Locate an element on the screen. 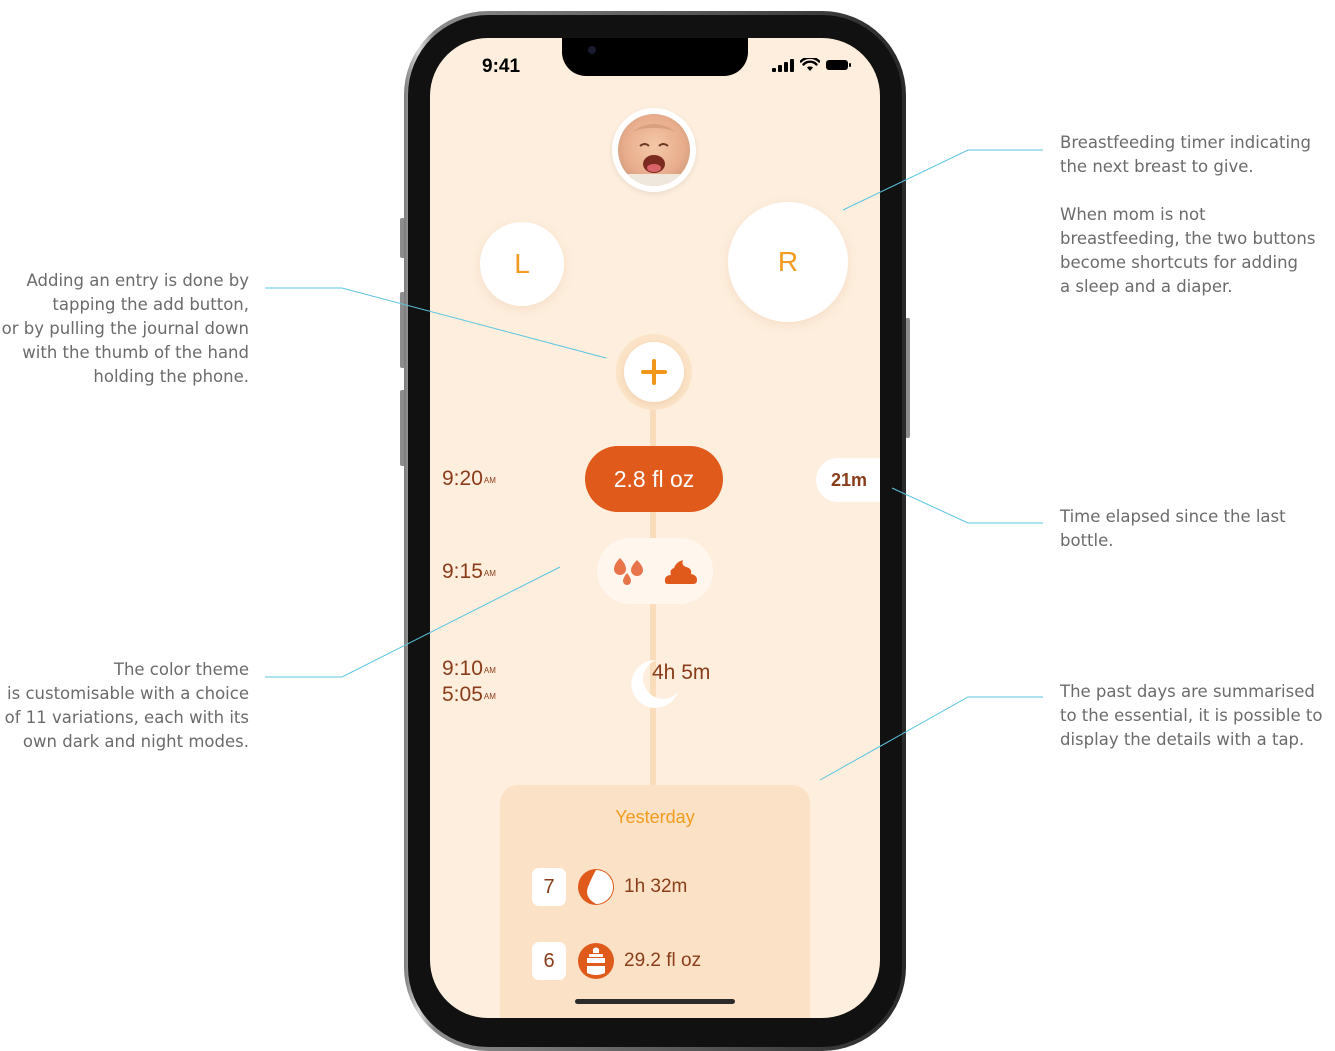  annotation-line: When mom is not is located at coordinates (1133, 214).